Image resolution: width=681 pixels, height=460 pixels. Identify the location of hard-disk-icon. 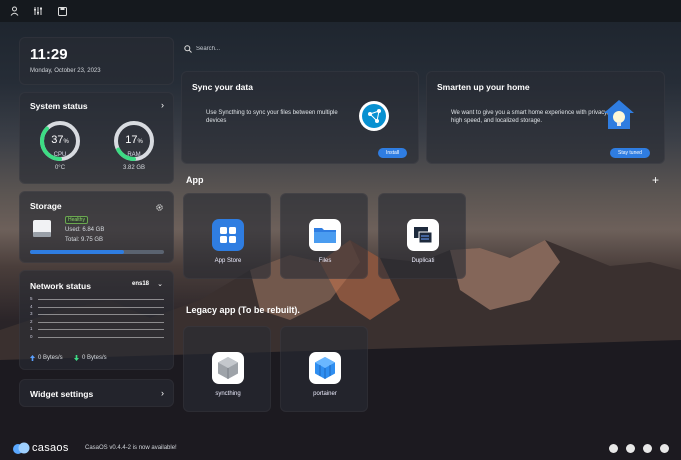
(42, 229).